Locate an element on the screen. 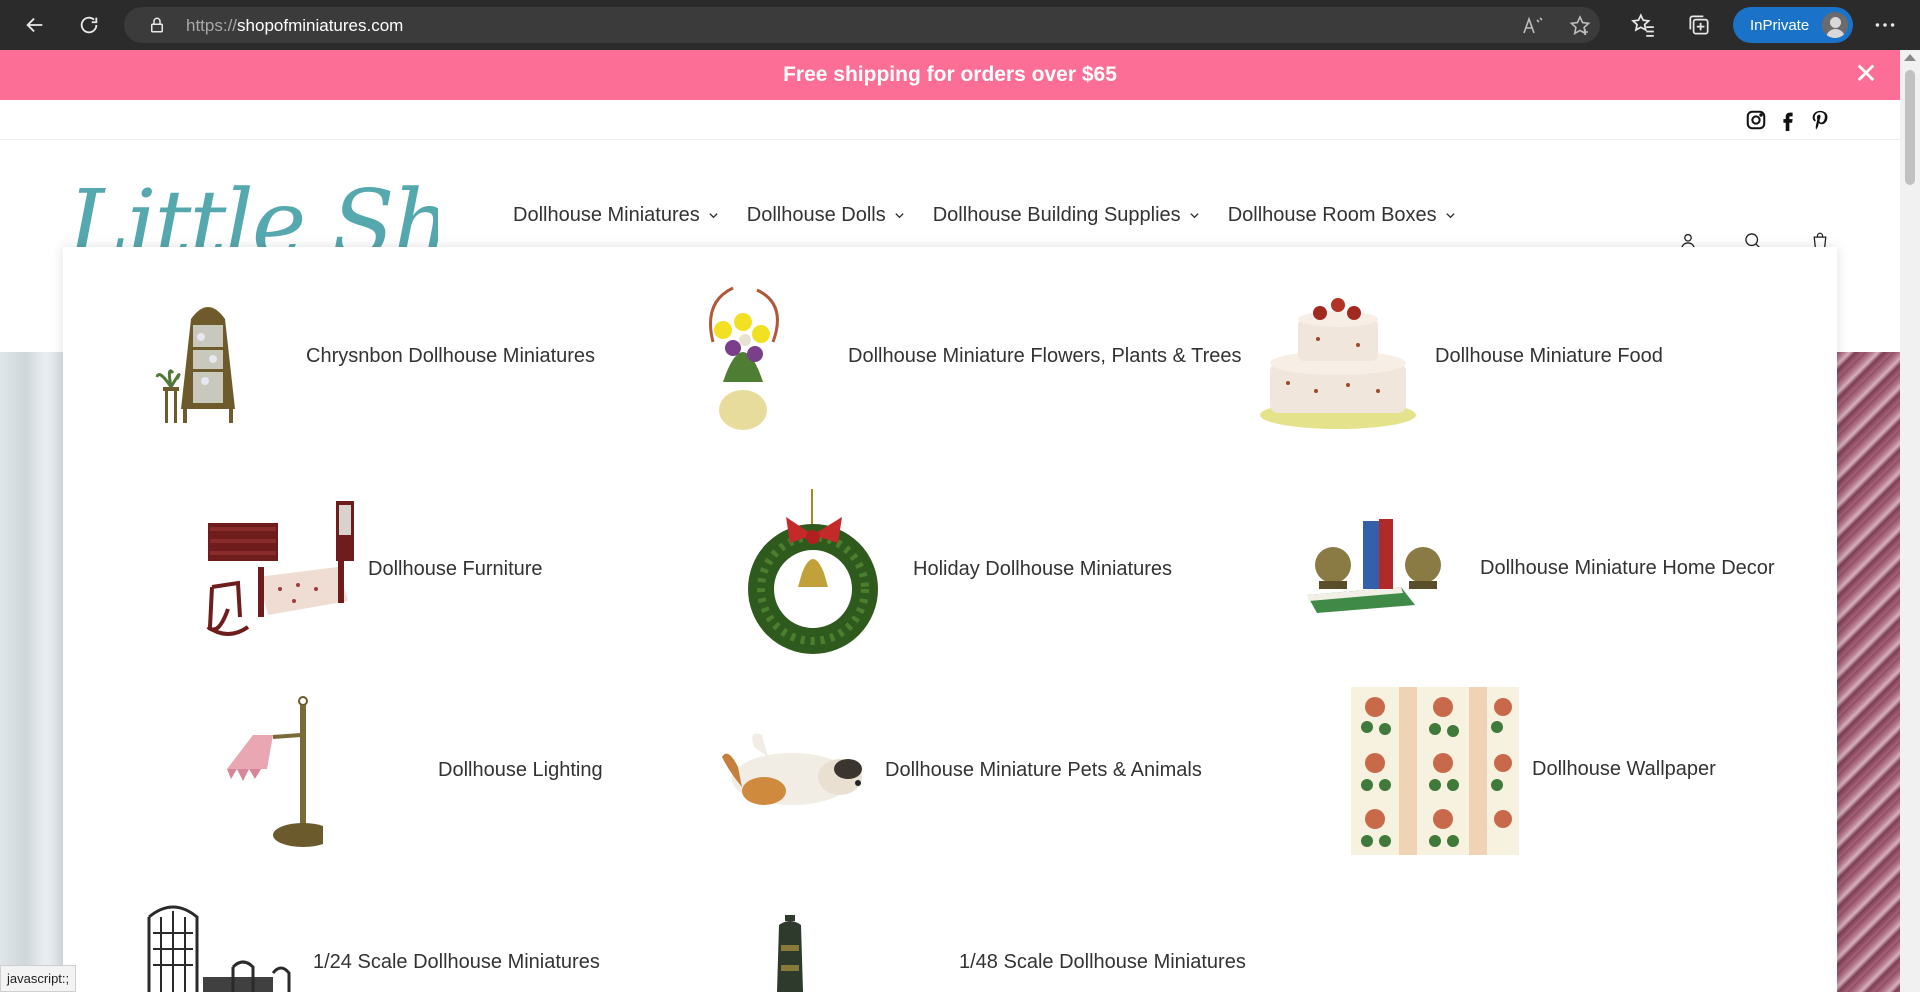 This screenshot has width=1920, height=992. nav-item-building-supplies: Dollhouse Building Supplies is located at coordinates (1066, 215).